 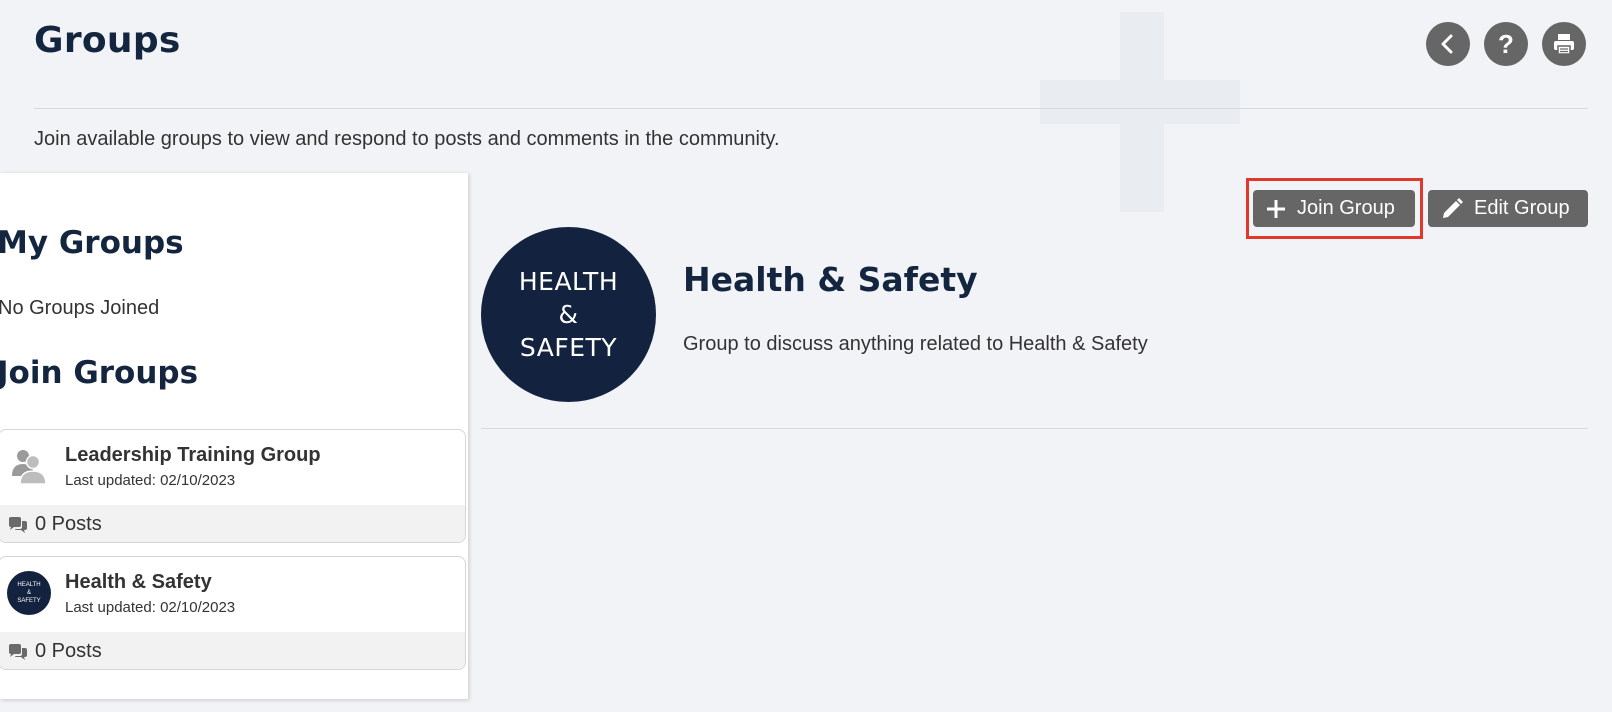 I want to click on top-actions: ?, so click(x=1506, y=44).